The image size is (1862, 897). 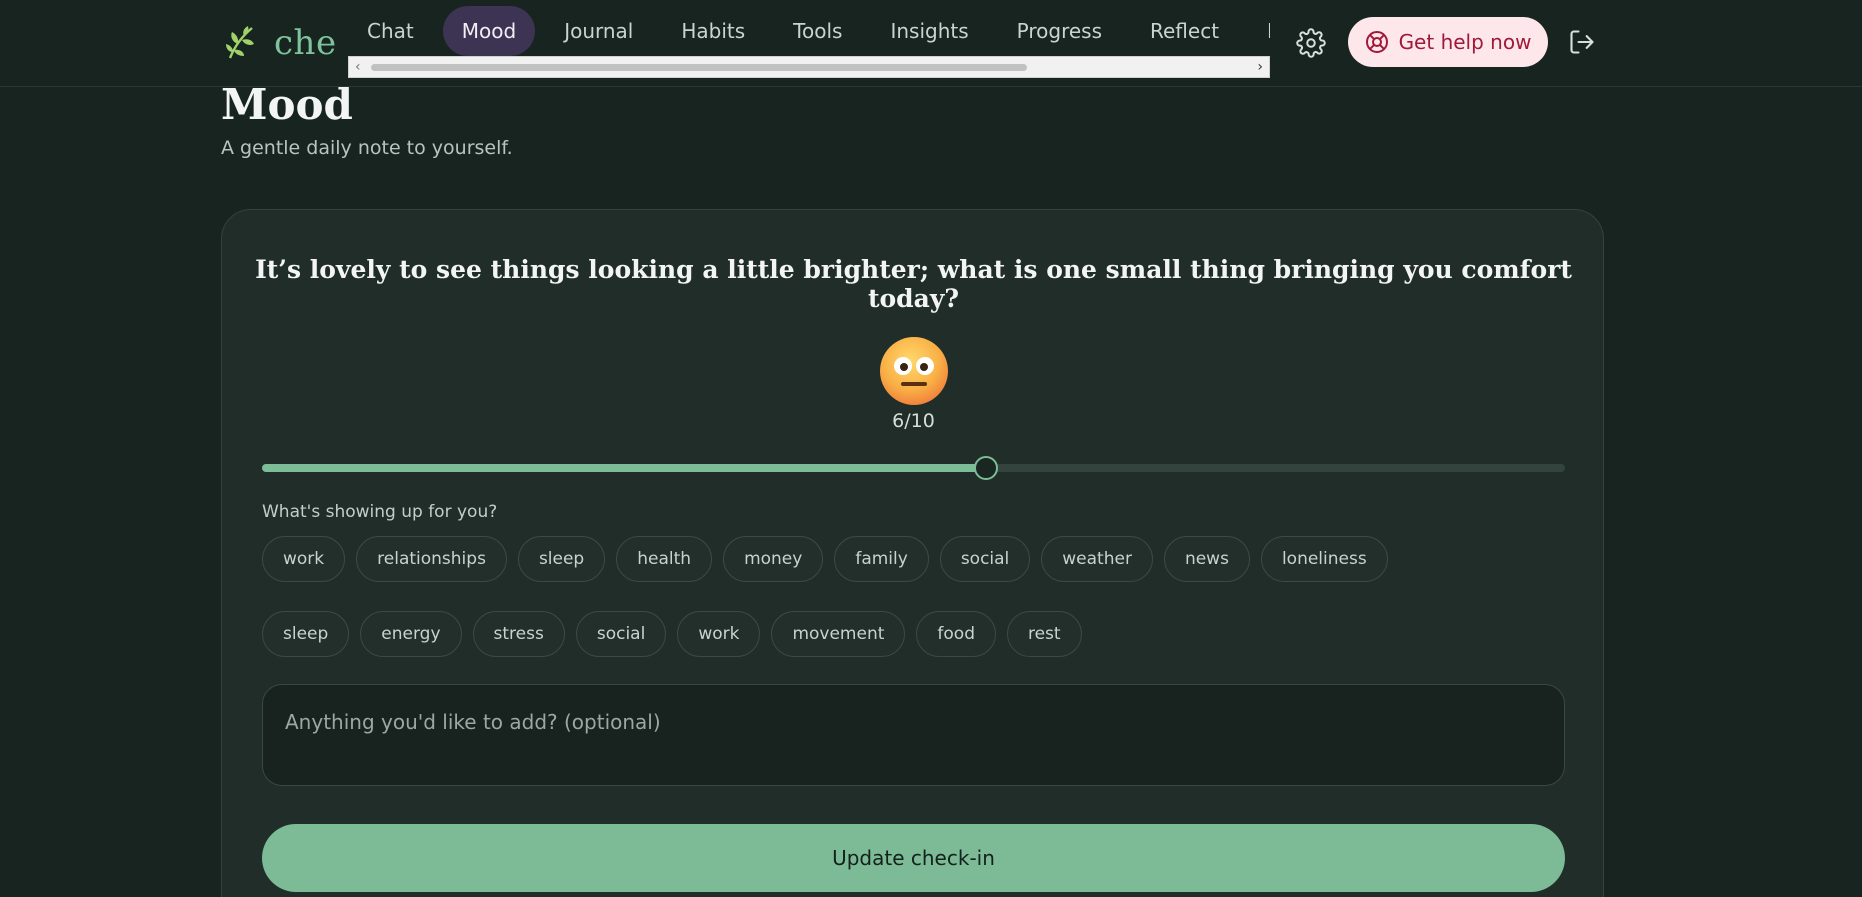 I want to click on tag-chip: health, so click(x=664, y=559).